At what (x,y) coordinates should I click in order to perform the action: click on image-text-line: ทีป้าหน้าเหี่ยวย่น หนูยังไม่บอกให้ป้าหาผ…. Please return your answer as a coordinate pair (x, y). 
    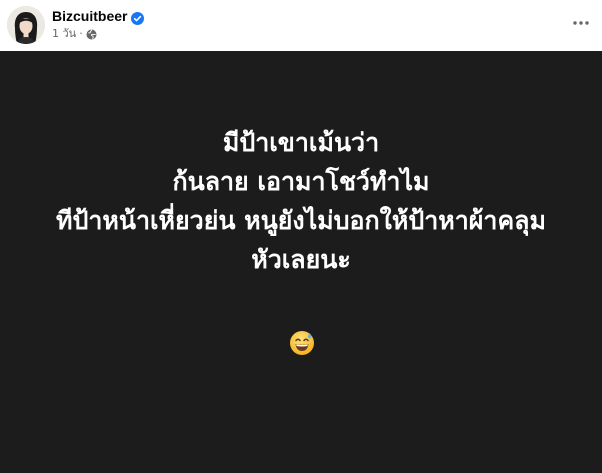
    Looking at the image, I should click on (301, 220).